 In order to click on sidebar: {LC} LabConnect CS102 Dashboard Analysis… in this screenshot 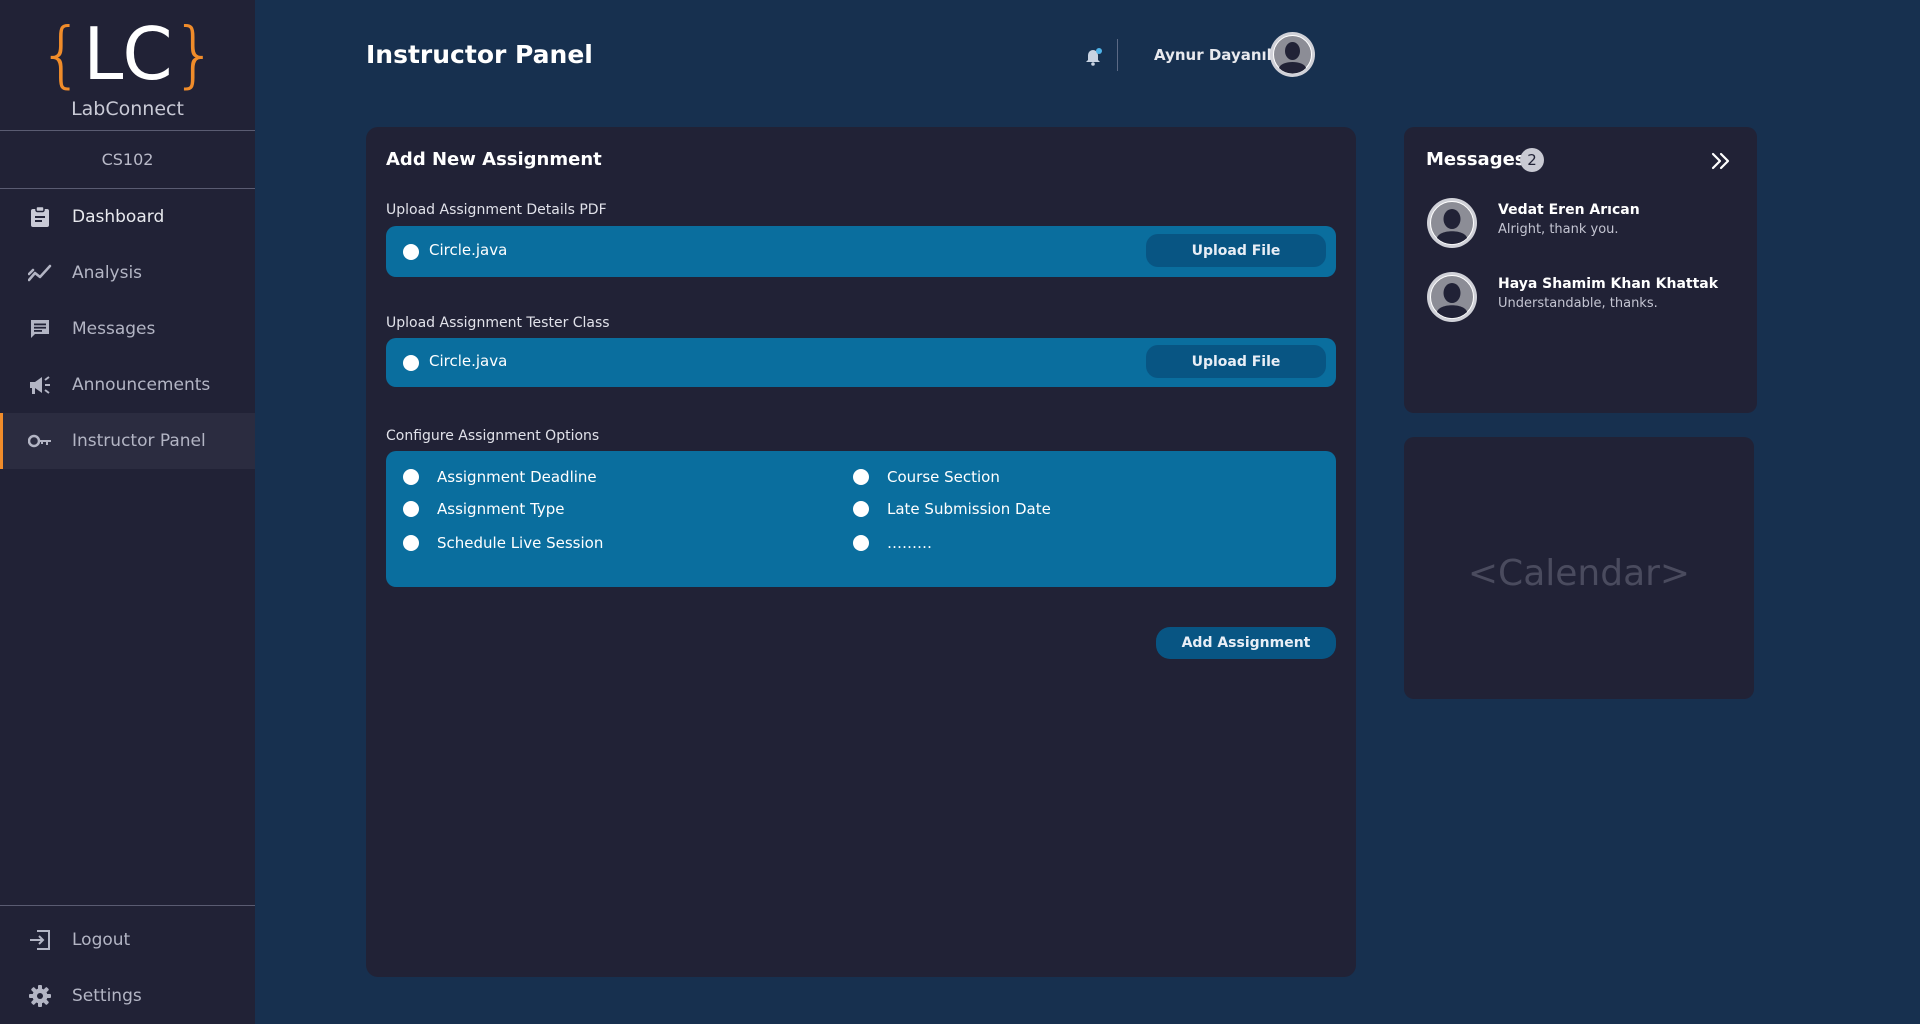, I will do `click(127, 512)`.